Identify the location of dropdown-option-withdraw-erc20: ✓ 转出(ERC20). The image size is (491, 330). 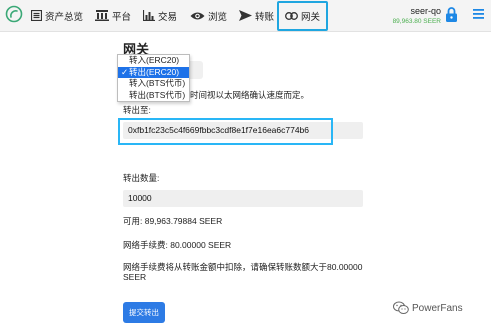
(153, 72).